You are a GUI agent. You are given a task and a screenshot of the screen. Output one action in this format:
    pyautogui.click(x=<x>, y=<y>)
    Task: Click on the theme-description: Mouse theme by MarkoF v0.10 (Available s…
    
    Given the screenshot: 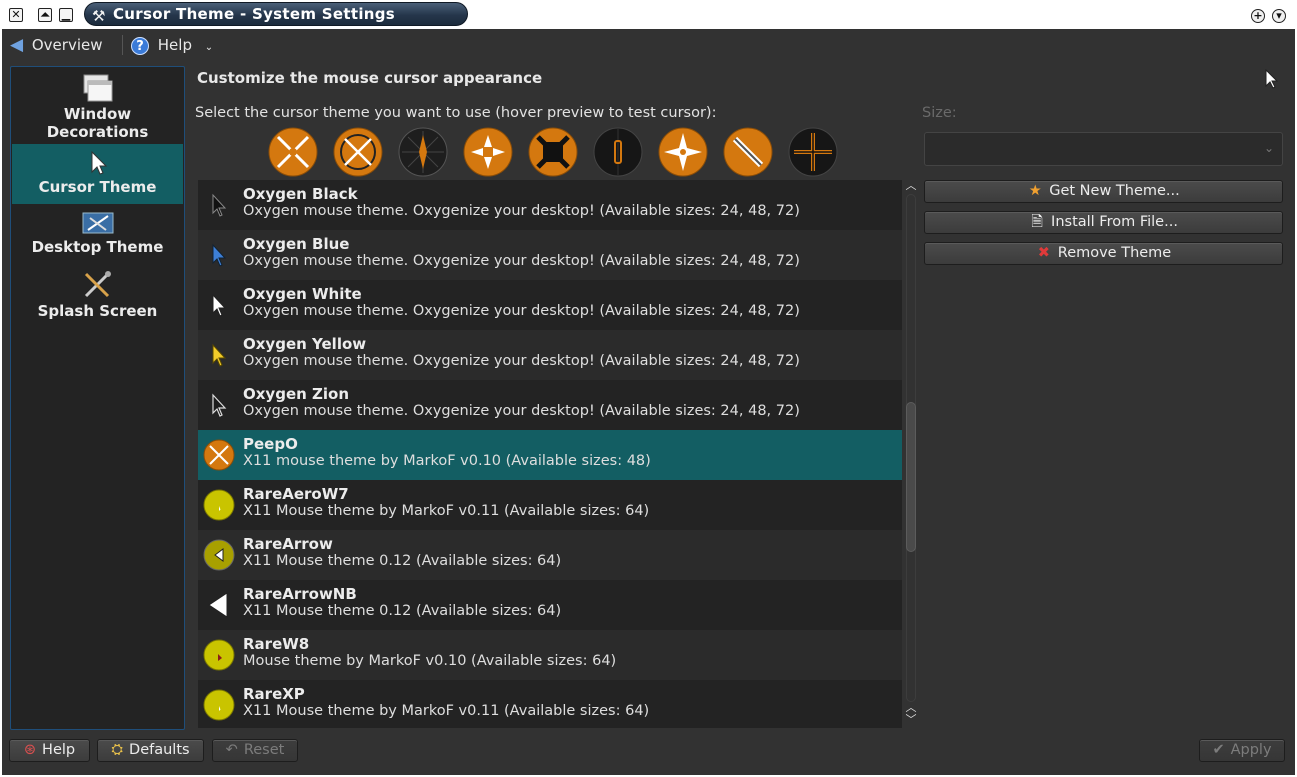 What is the action you would take?
    pyautogui.click(x=430, y=661)
    